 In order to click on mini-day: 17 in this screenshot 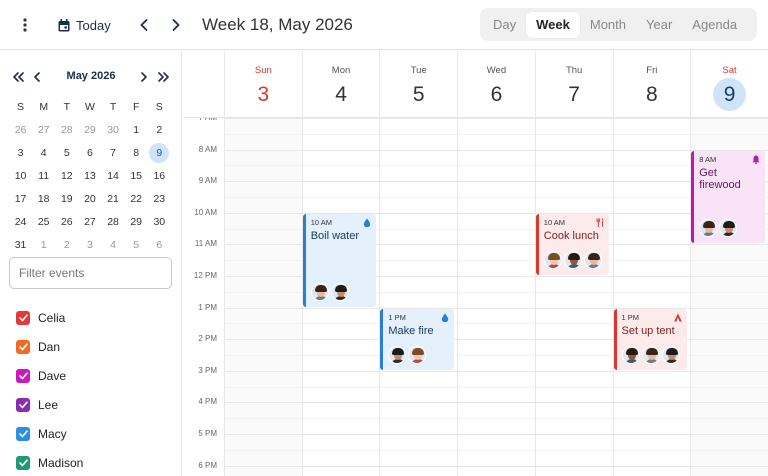, I will do `click(20, 199)`.